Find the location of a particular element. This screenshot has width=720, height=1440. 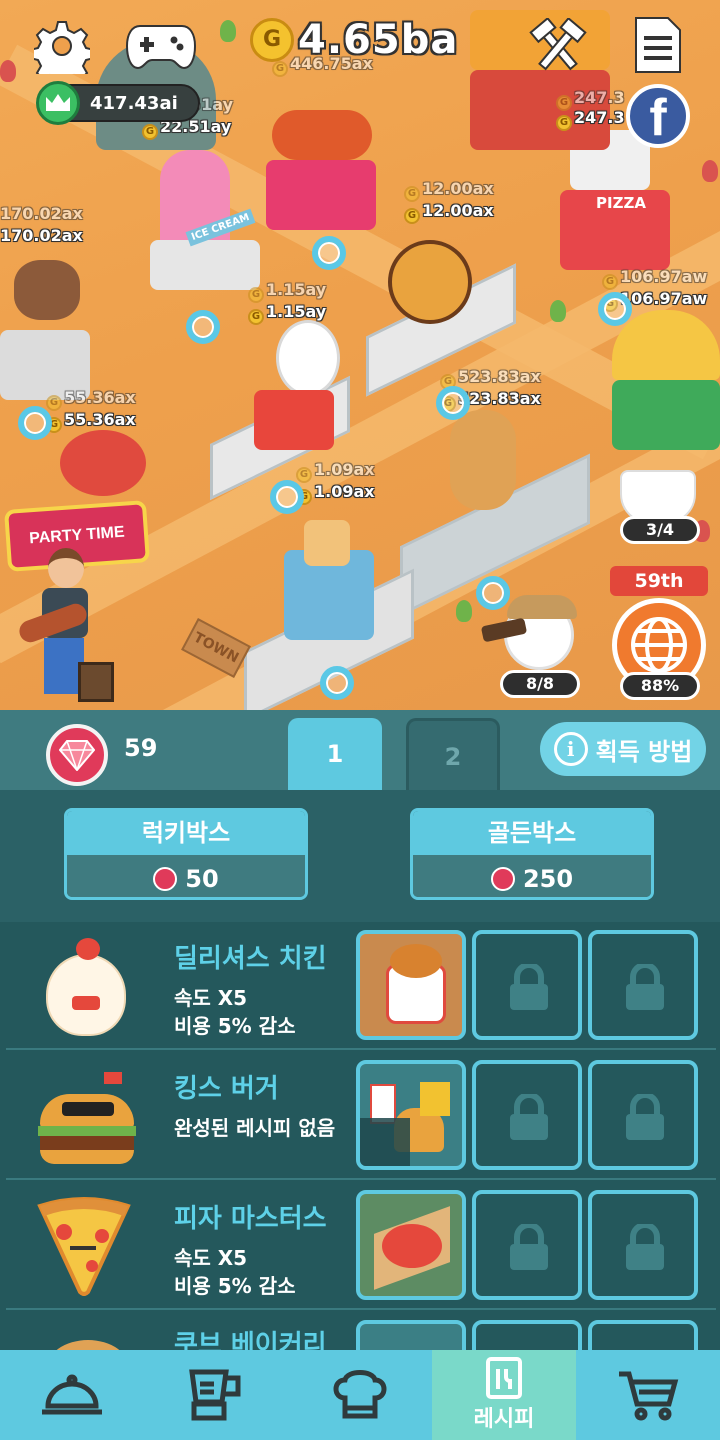

nav-blender is located at coordinates (216, 1395).